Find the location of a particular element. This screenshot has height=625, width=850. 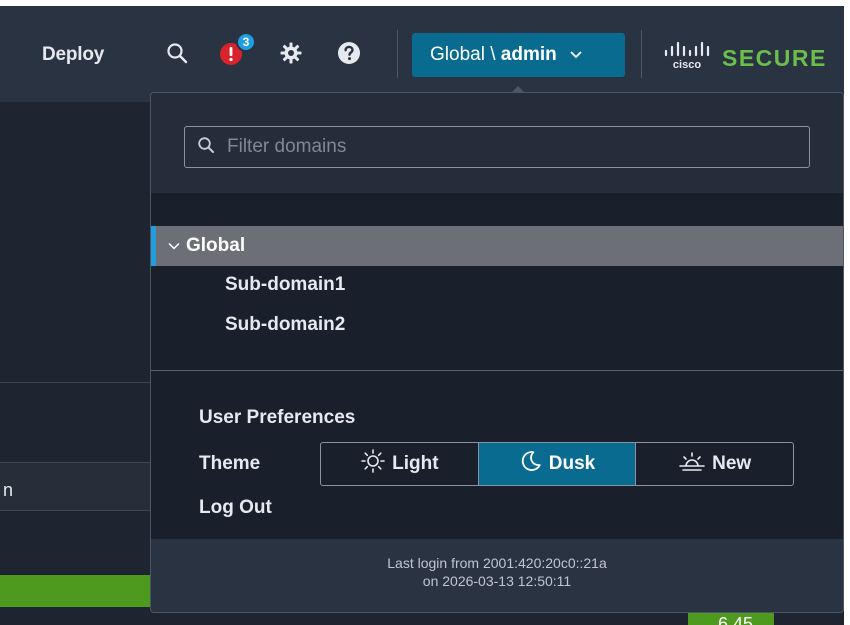

filter-domains-box is located at coordinates (497, 147).